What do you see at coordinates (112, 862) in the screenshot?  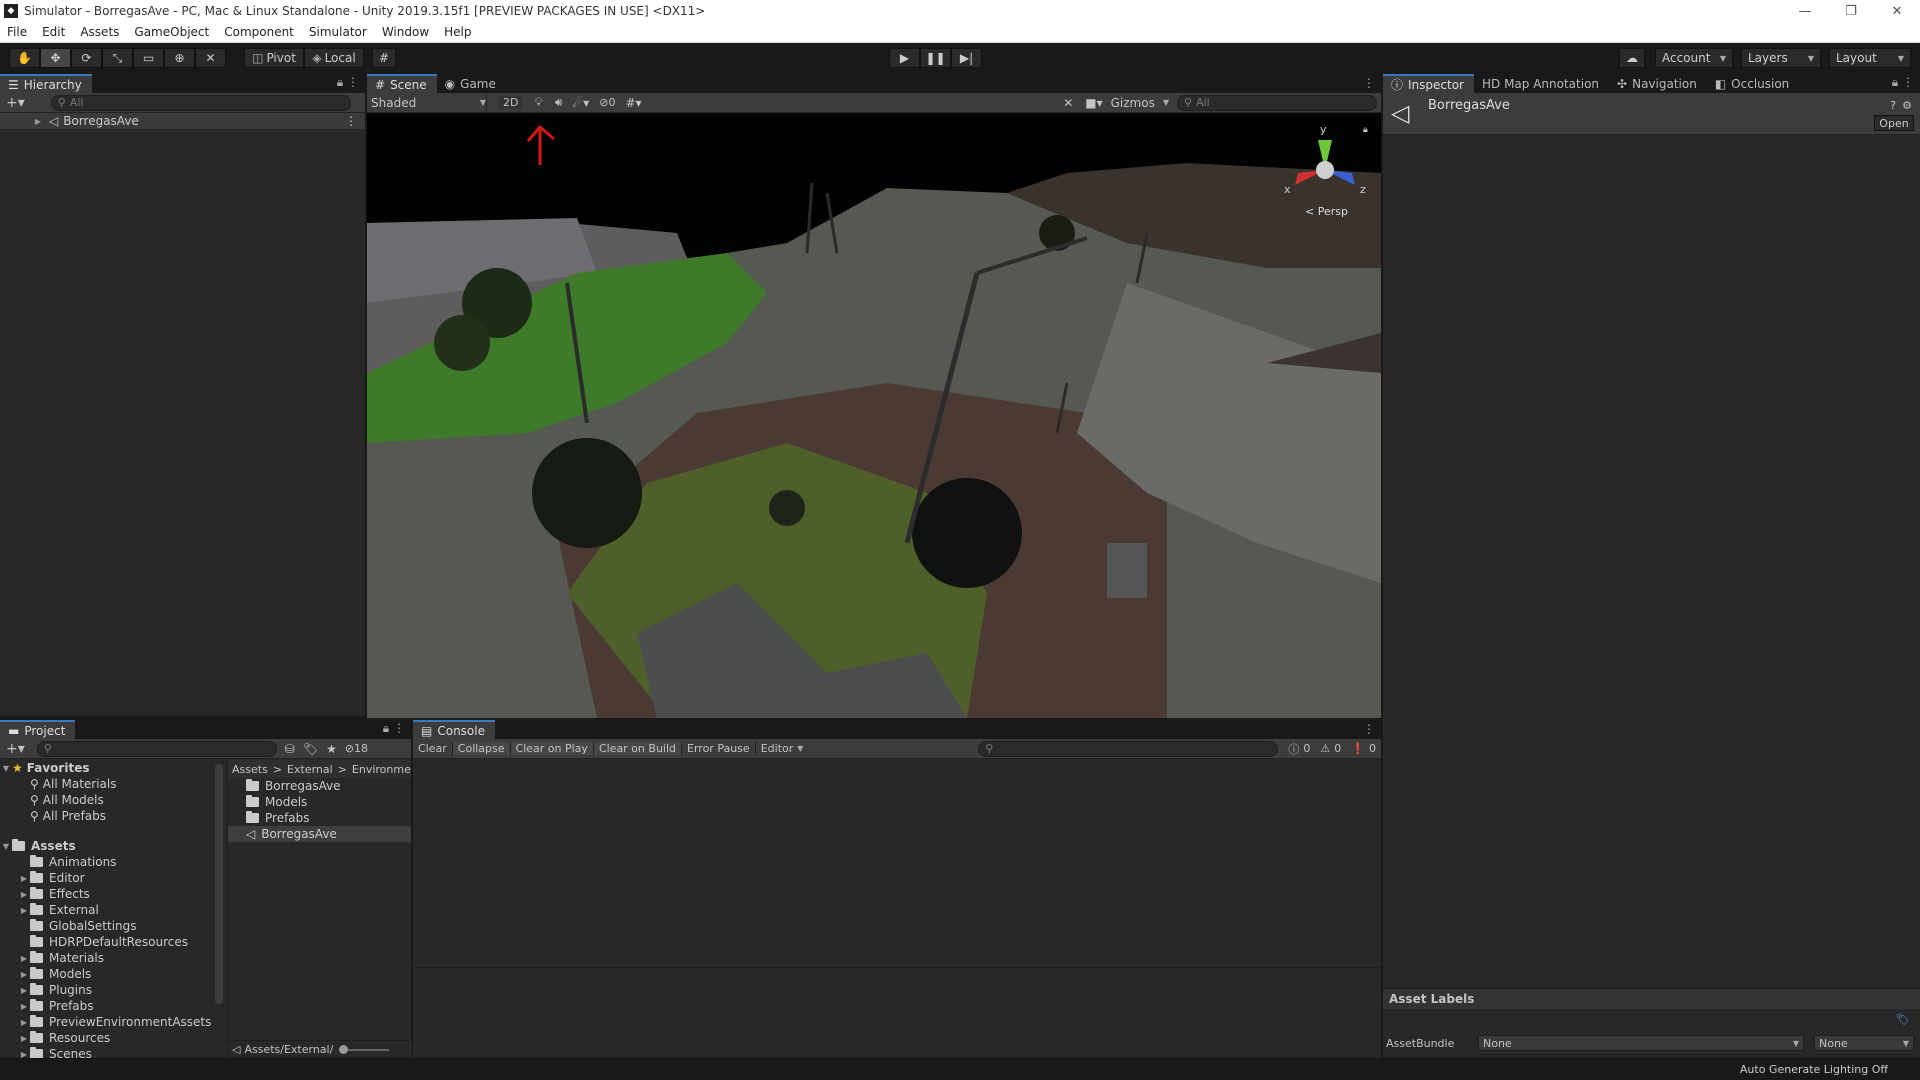 I see `list-item: Animations` at bounding box center [112, 862].